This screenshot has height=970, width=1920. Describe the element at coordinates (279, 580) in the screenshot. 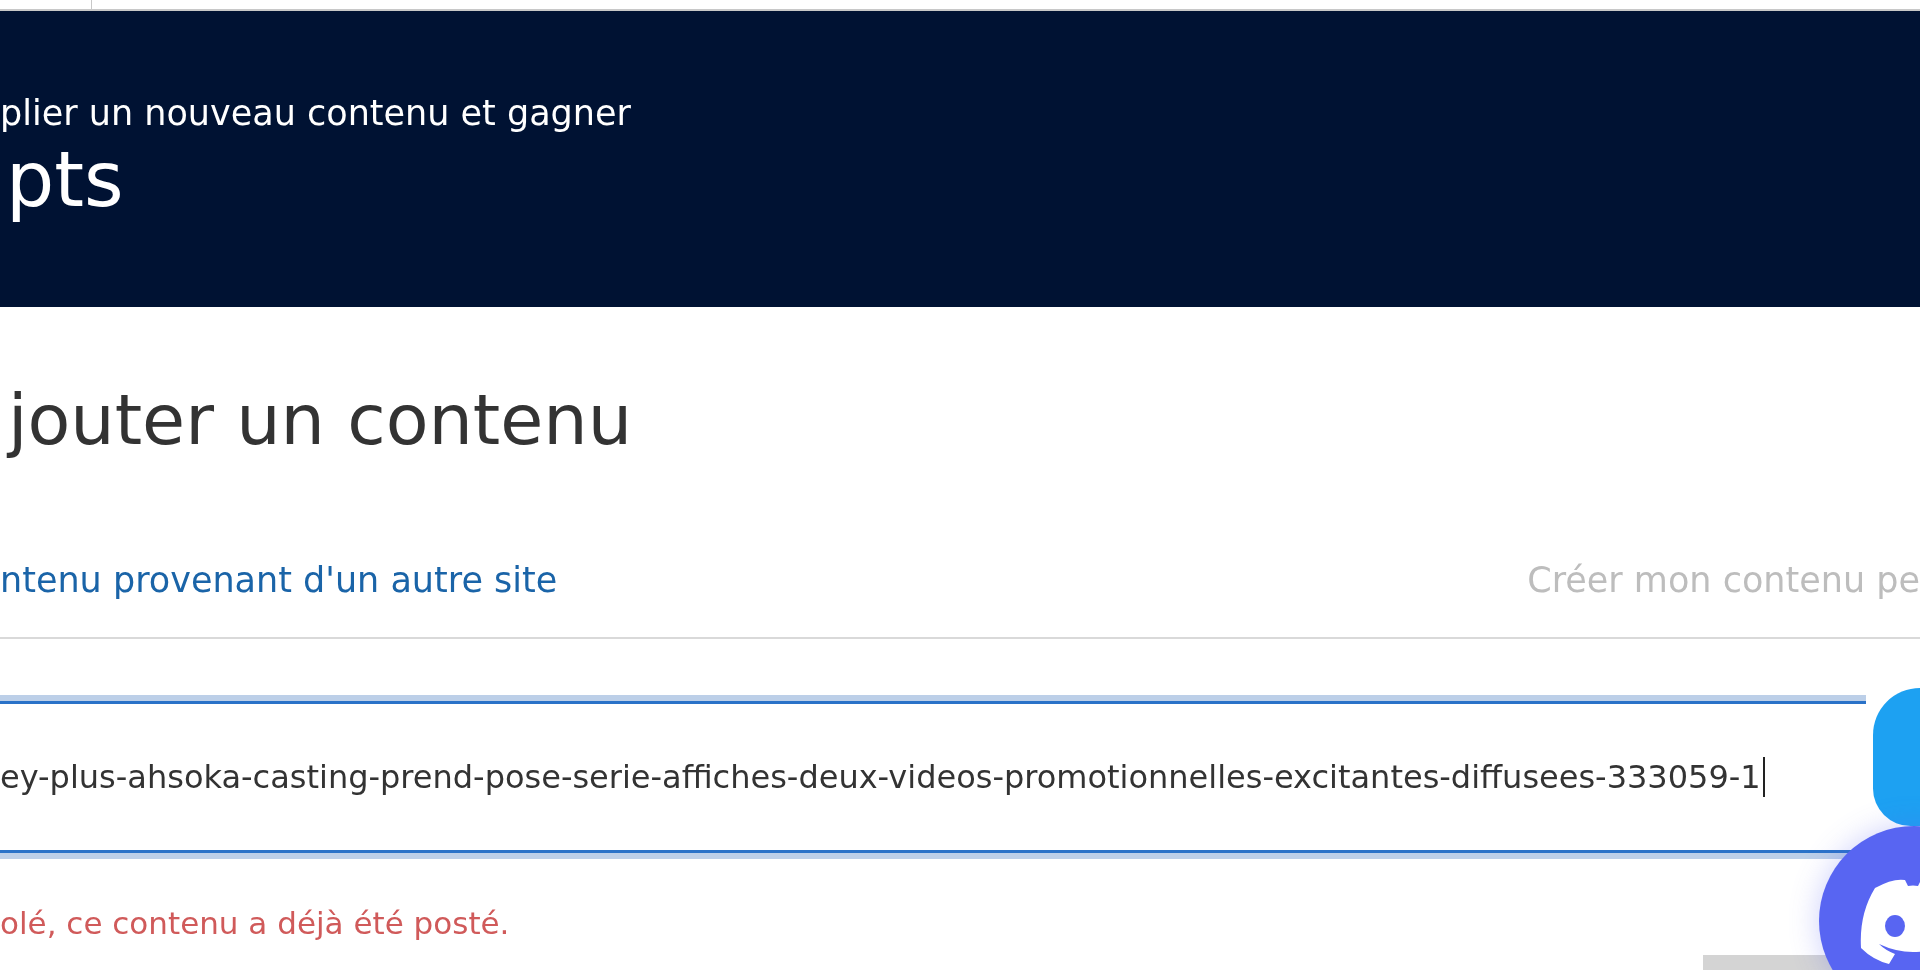

I see `tab: ntenu provenant d'un autre site` at that location.